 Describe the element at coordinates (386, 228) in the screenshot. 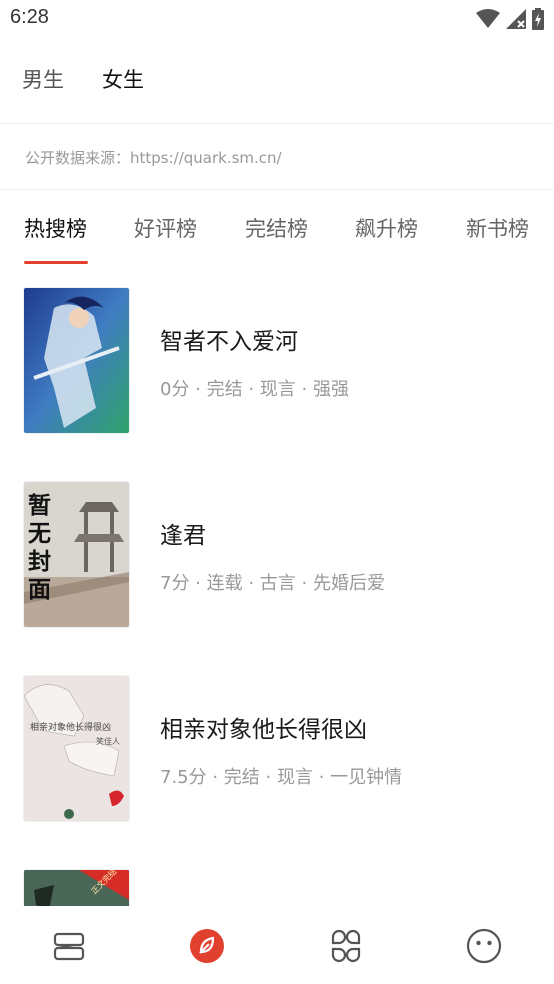

I see `tab-rising: 飙升榜` at that location.